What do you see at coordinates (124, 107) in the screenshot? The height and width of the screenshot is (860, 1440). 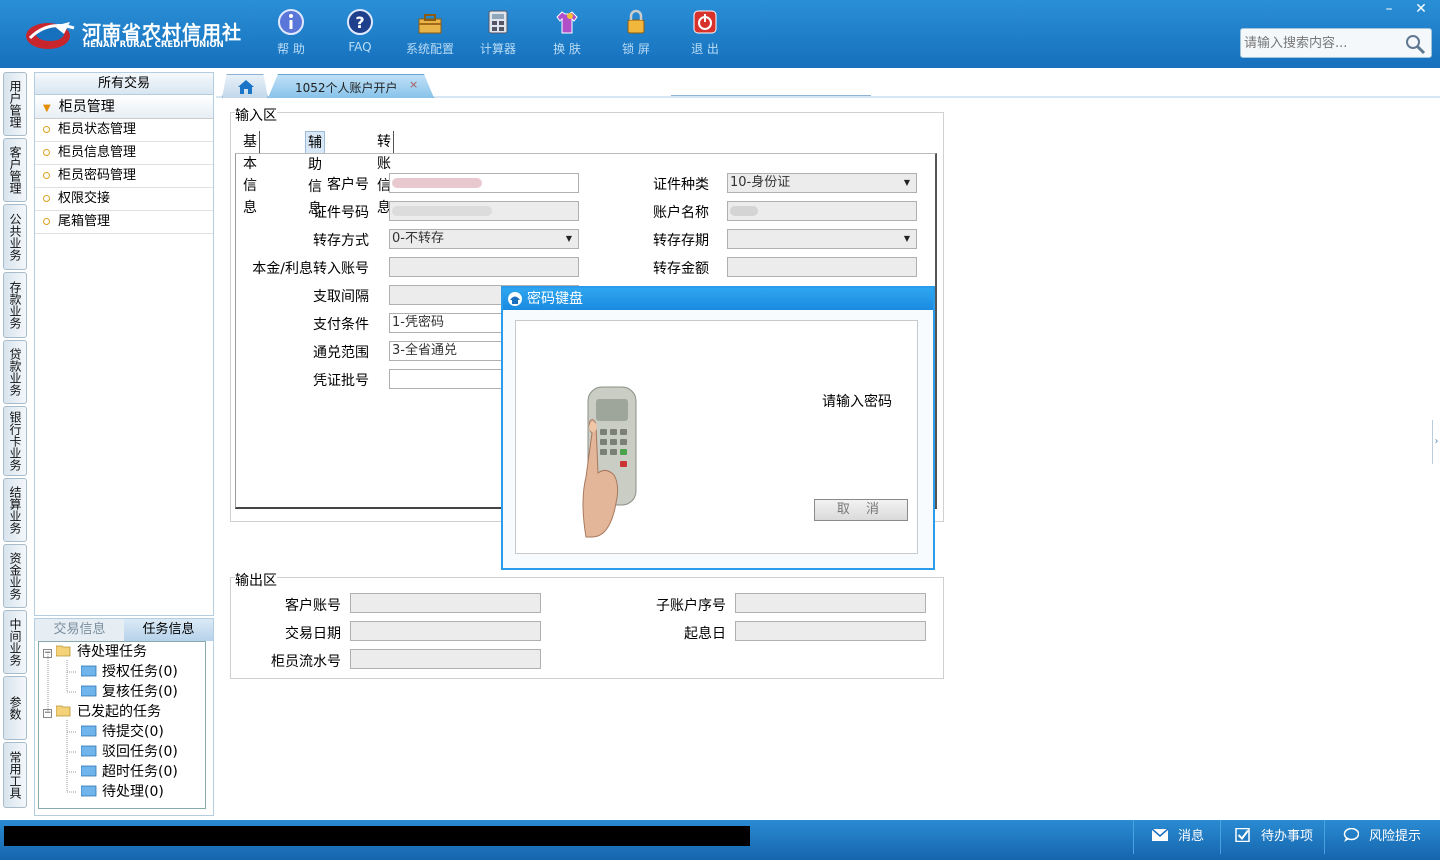 I see `menu-group-teller-management: ▼ 柜员管理` at bounding box center [124, 107].